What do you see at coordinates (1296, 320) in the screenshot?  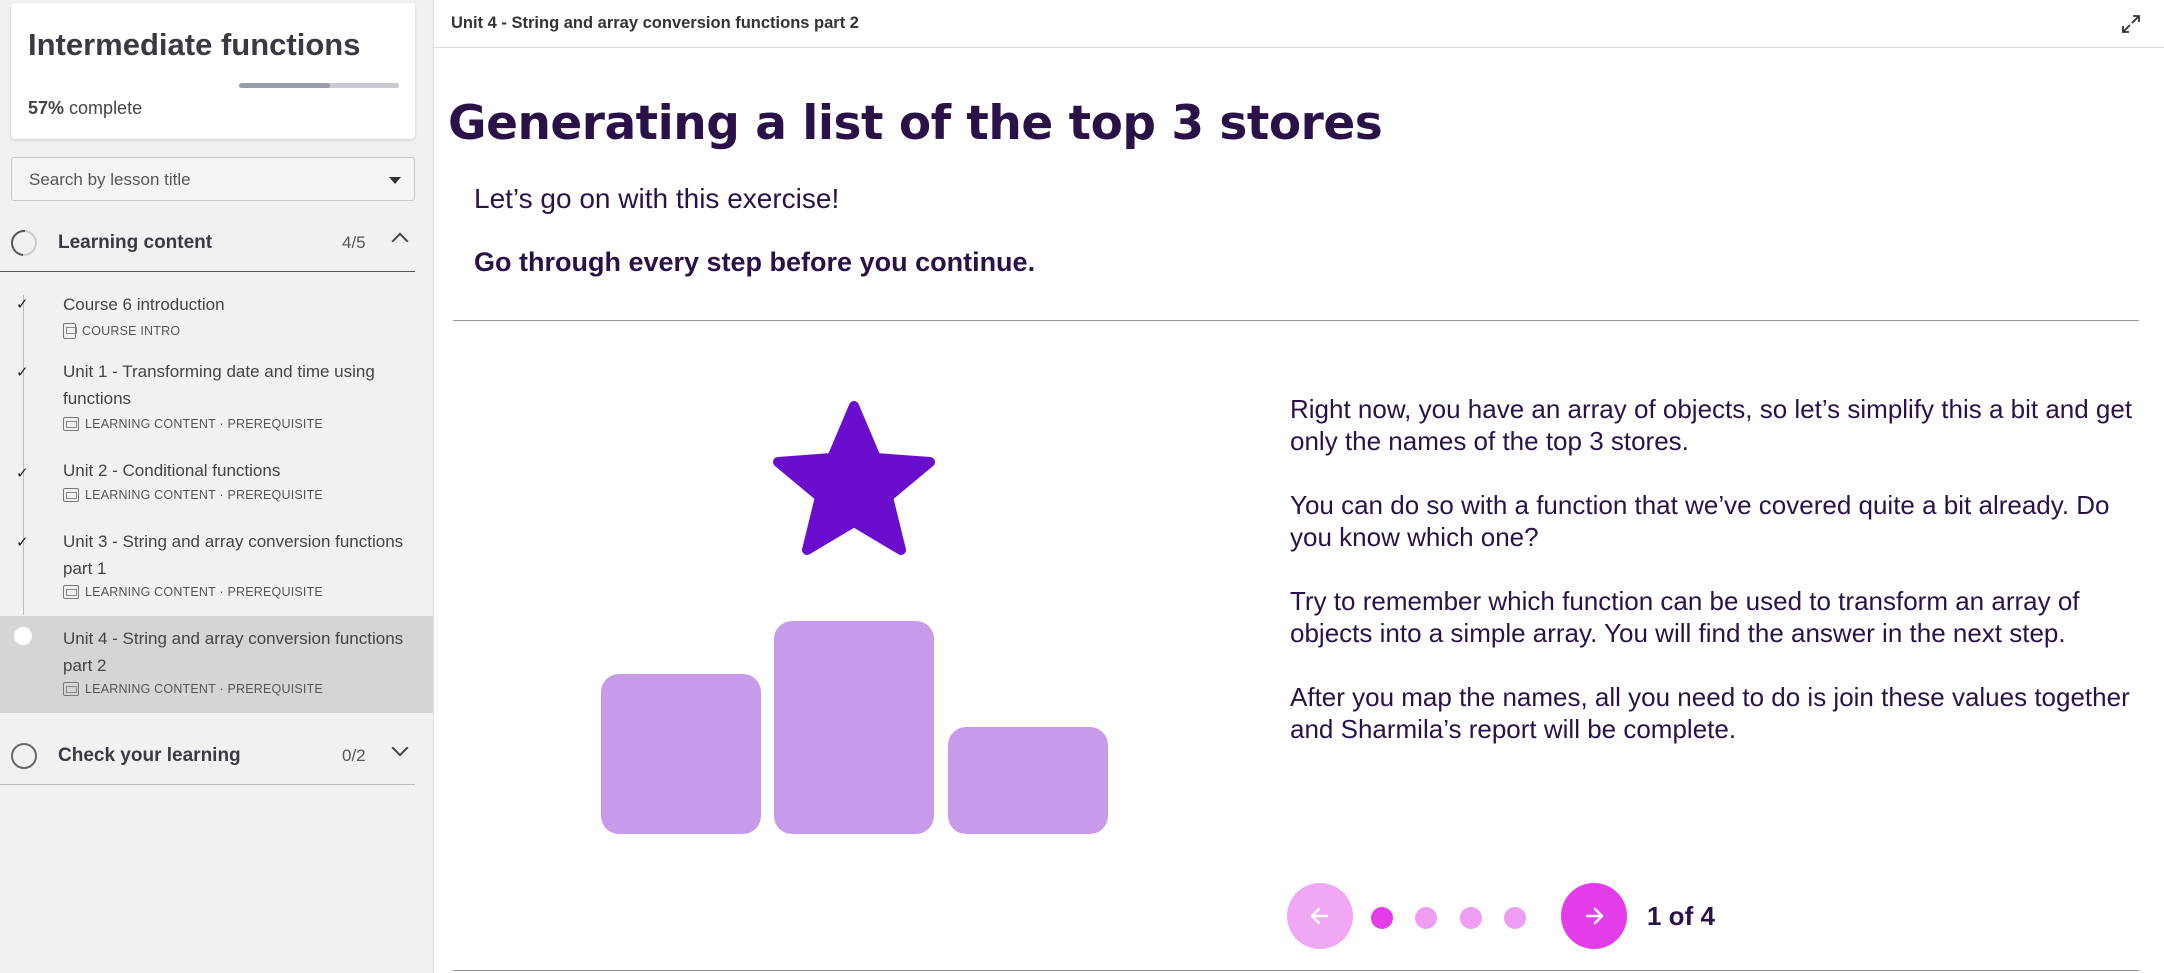 I see `divider` at bounding box center [1296, 320].